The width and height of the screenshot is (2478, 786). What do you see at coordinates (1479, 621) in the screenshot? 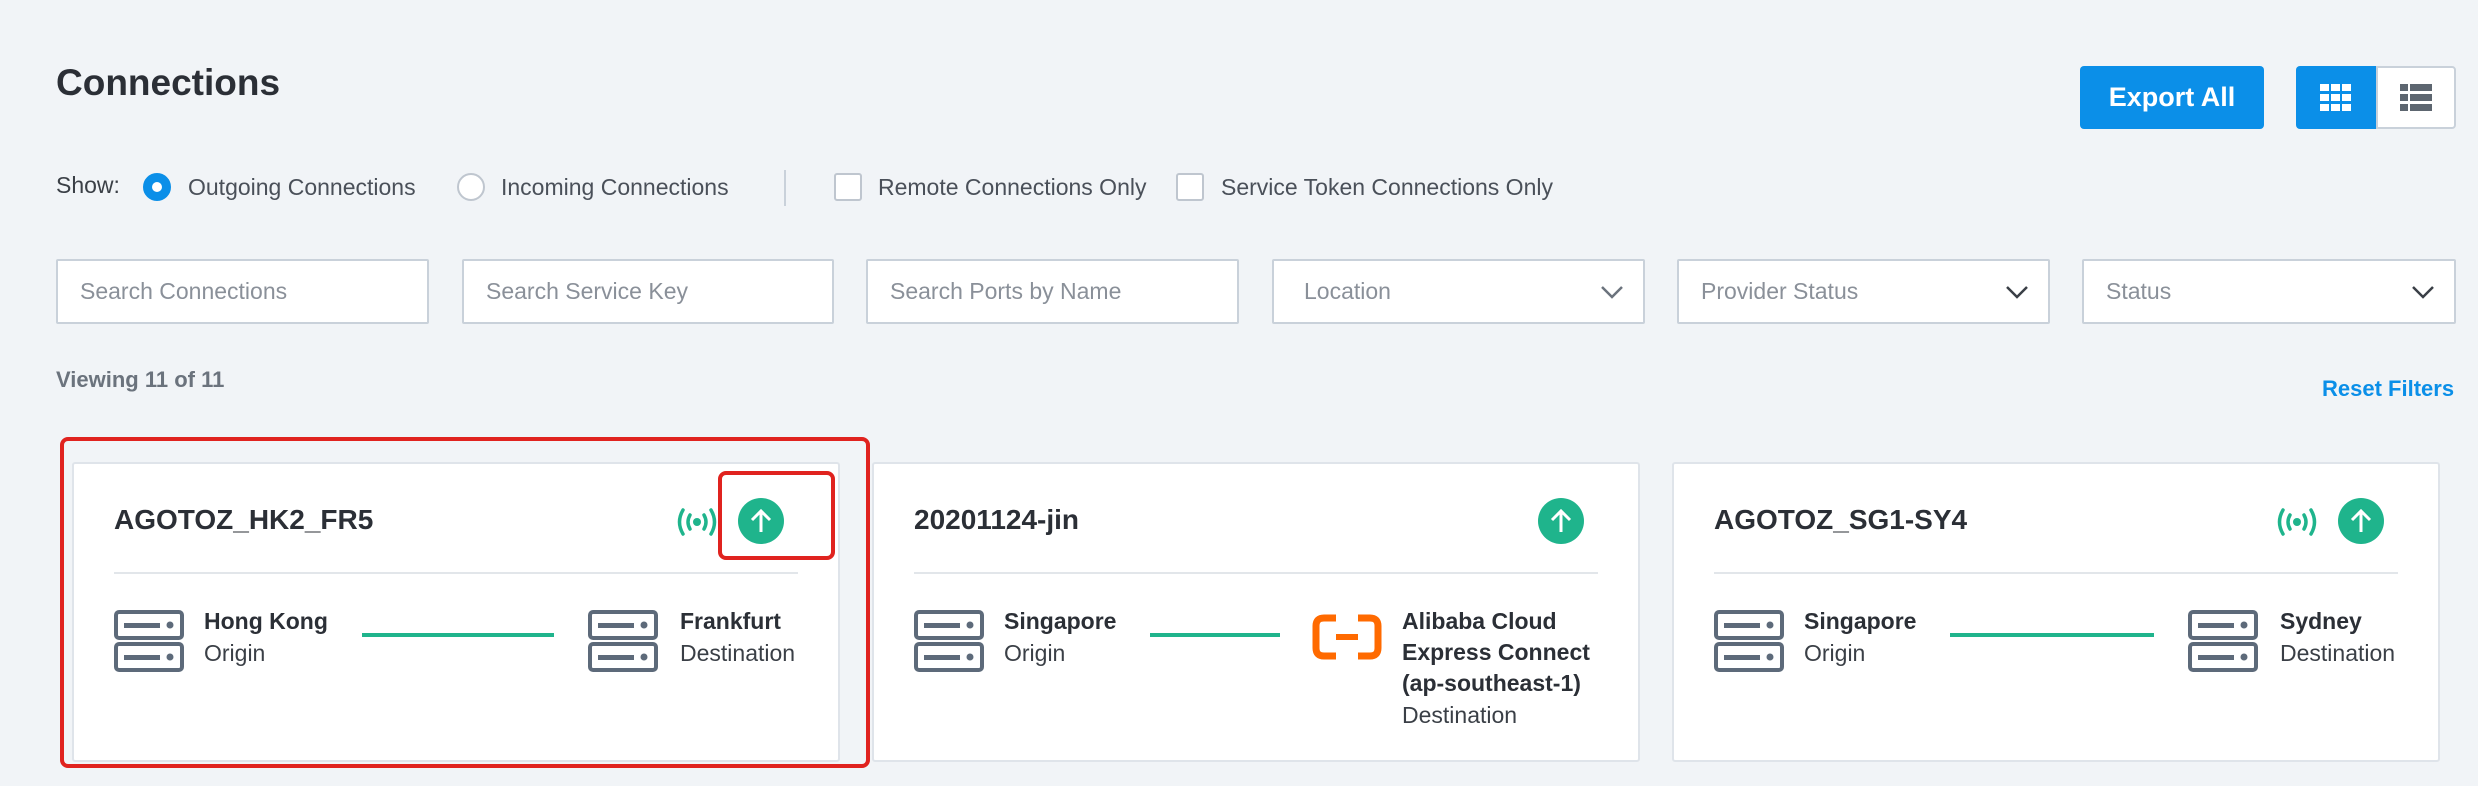
I see `destination-name-line1: Alibaba Cloud` at bounding box center [1479, 621].